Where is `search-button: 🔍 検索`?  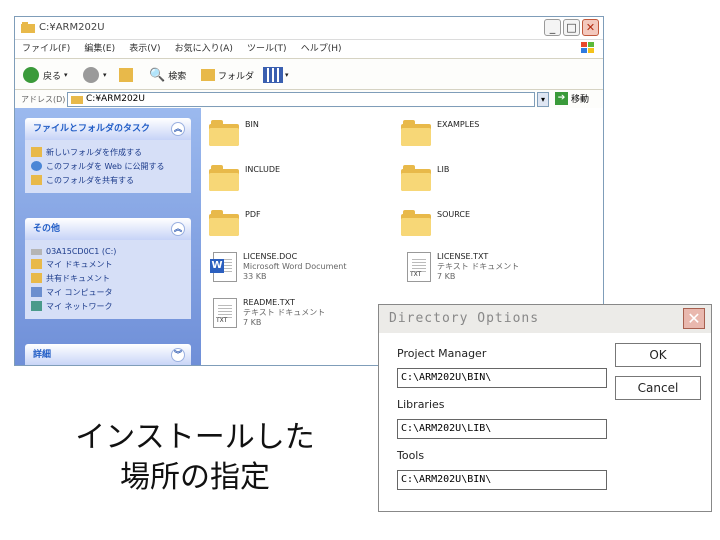 search-button: 🔍 検索 is located at coordinates (167, 75).